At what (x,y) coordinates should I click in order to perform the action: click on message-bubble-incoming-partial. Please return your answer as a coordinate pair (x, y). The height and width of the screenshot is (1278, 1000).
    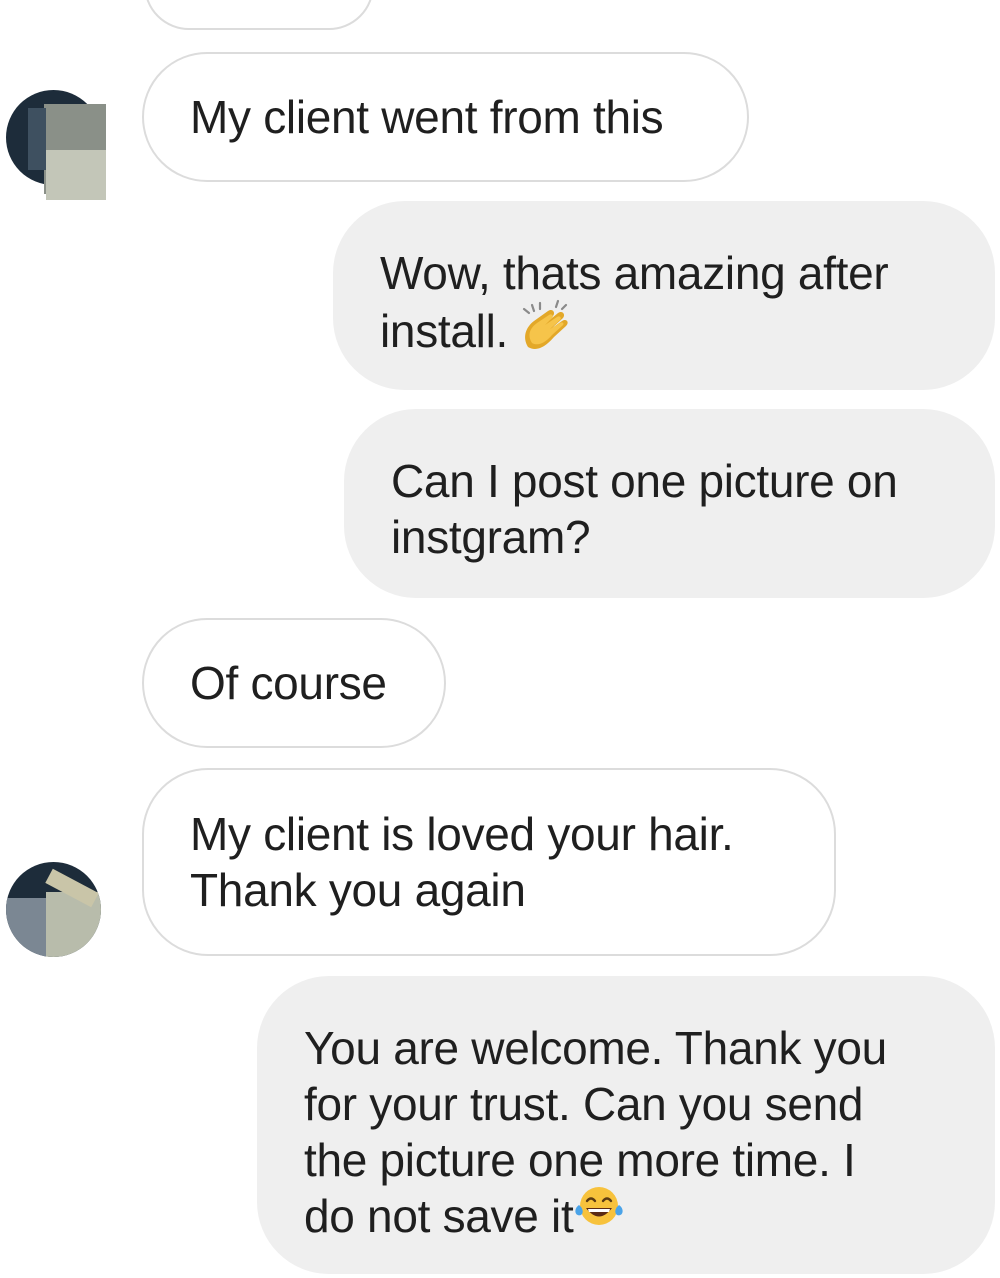
    Looking at the image, I should click on (259, 15).